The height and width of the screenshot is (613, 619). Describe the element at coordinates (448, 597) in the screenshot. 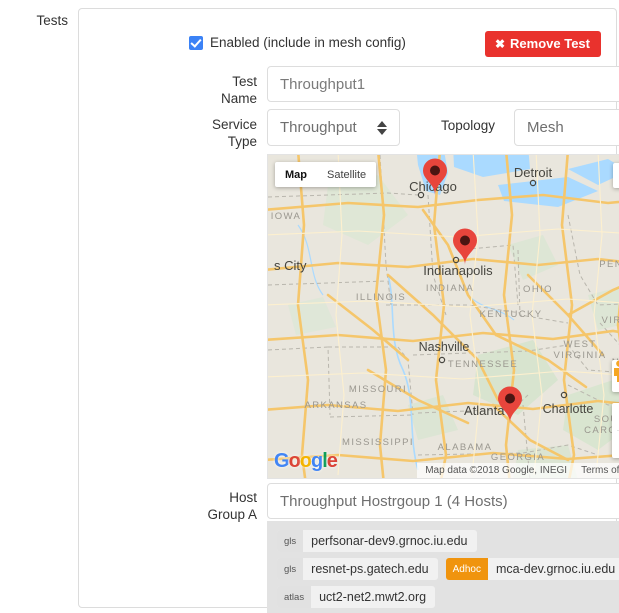

I see `host-row: atlas uct2-net2.mwt2.org` at that location.